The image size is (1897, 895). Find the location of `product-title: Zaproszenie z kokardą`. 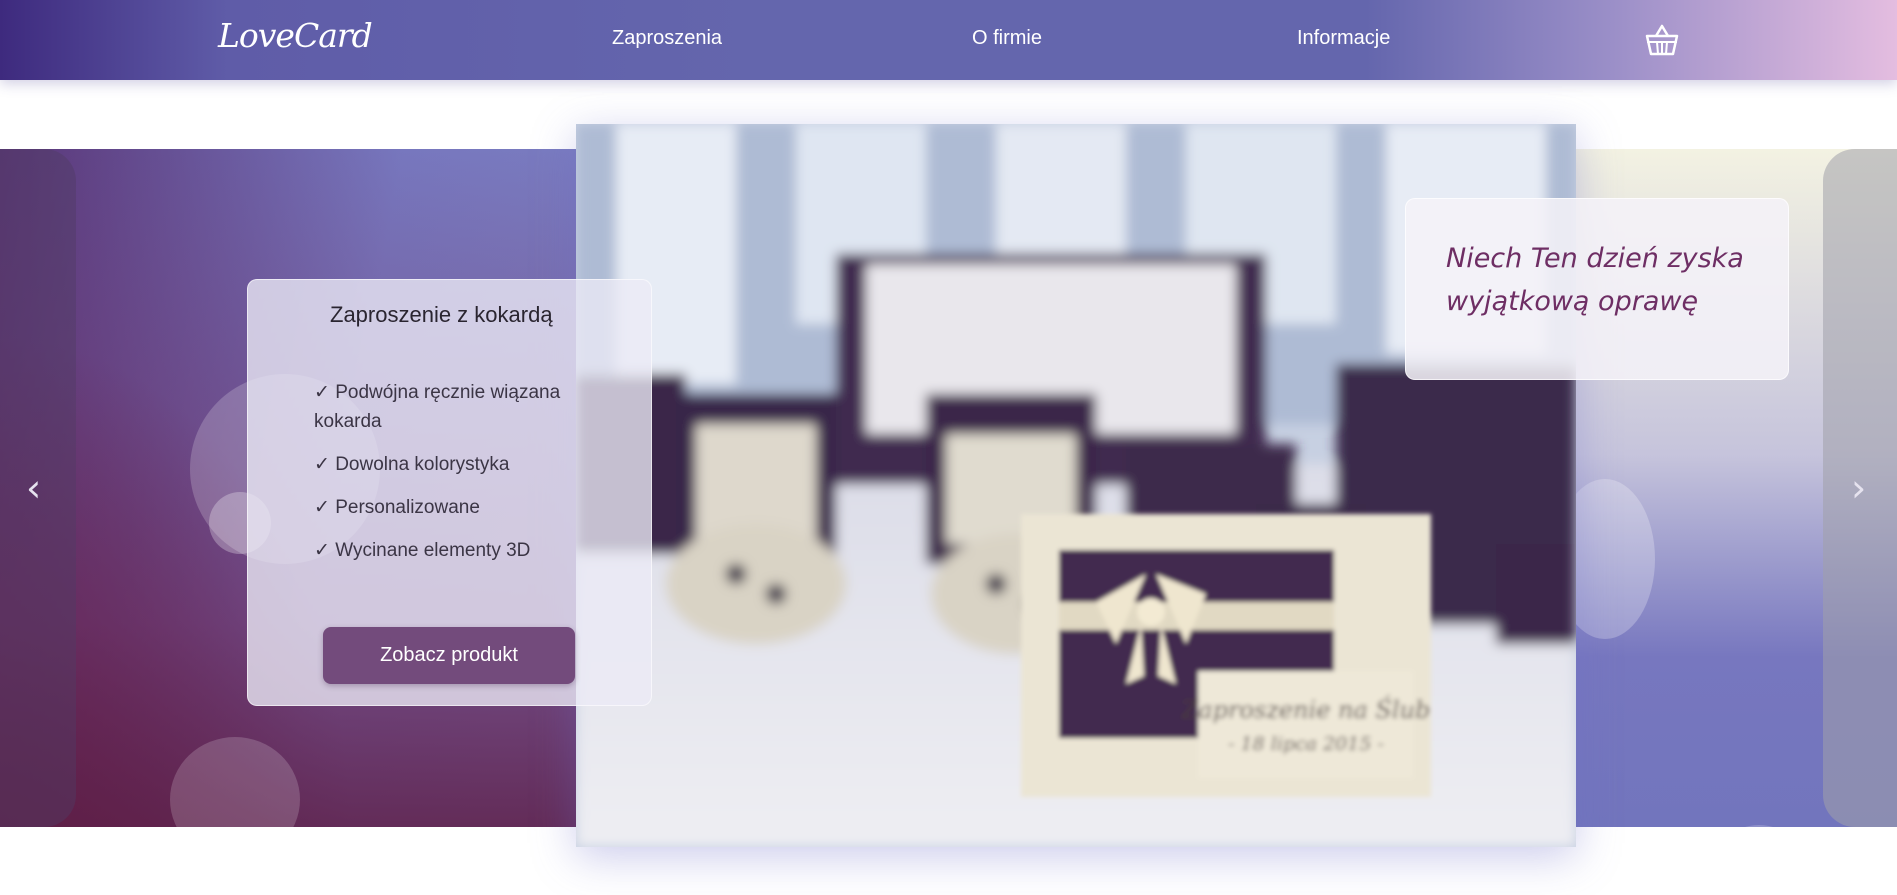

product-title: Zaproszenie z kokardą is located at coordinates (441, 314).